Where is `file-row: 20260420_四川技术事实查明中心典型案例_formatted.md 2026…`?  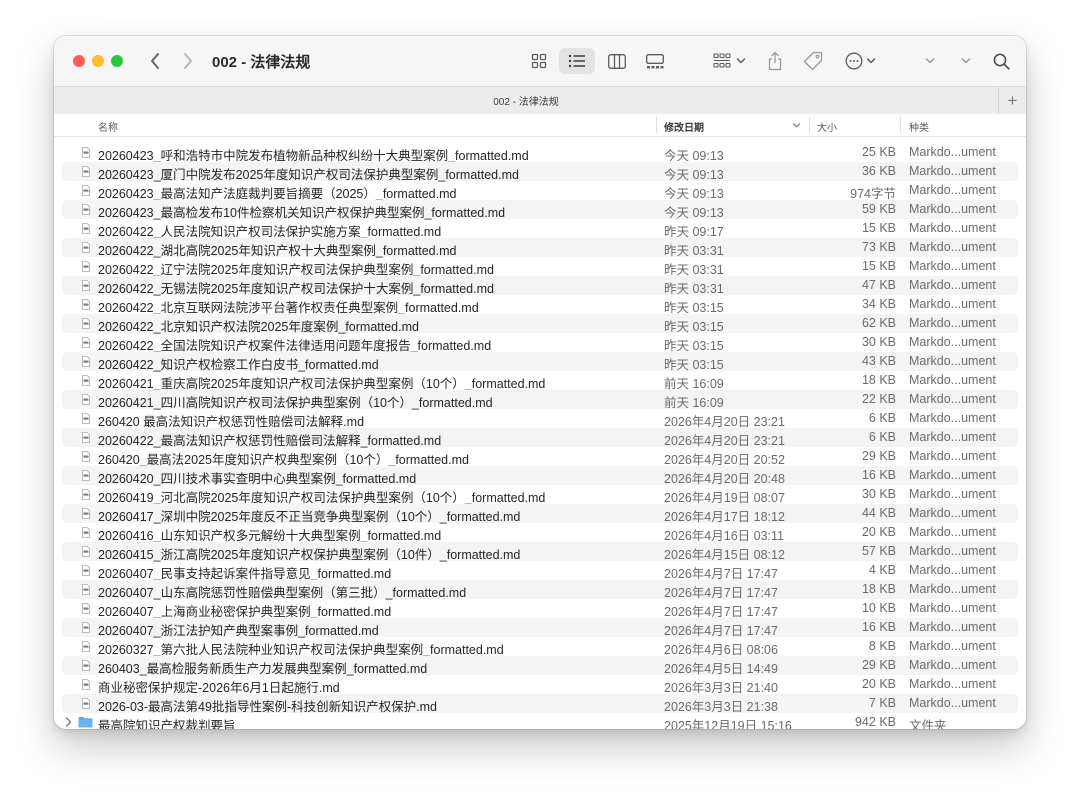 file-row: 20260420_四川技术事实查明中心典型案例_formatted.md 2026… is located at coordinates (540, 476).